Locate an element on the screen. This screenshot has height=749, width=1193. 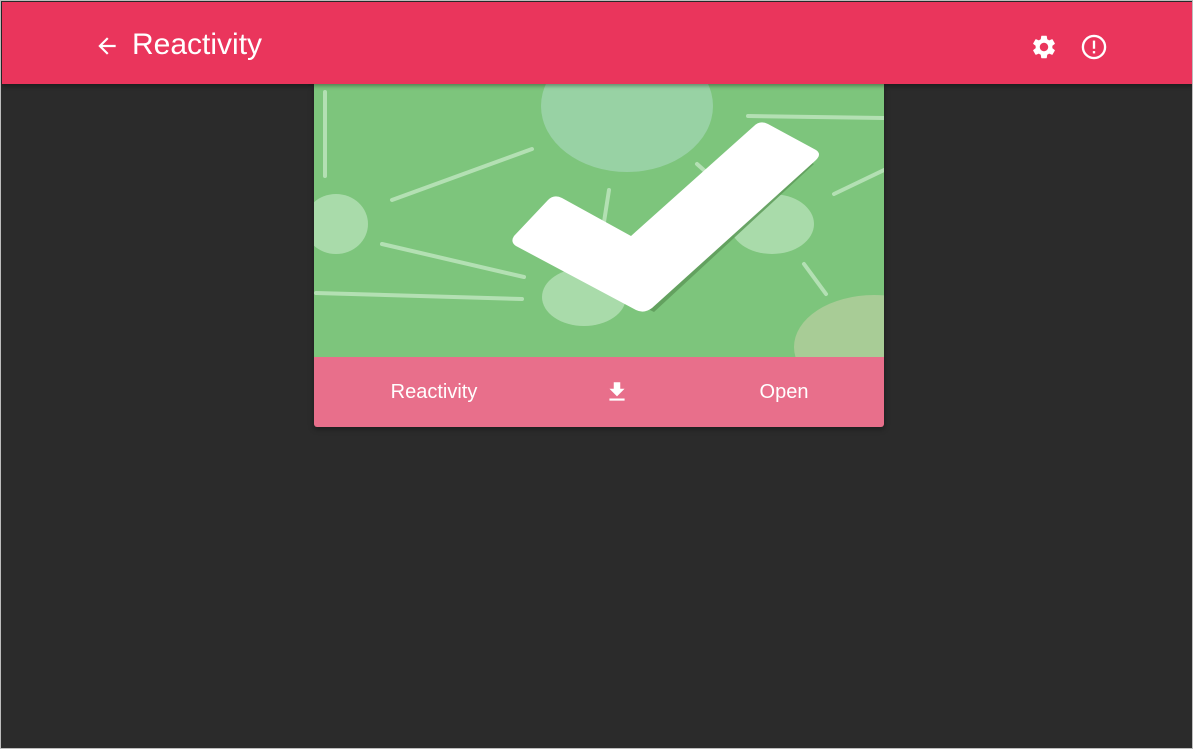
card-footer: Reactivity Open is located at coordinates (599, 392).